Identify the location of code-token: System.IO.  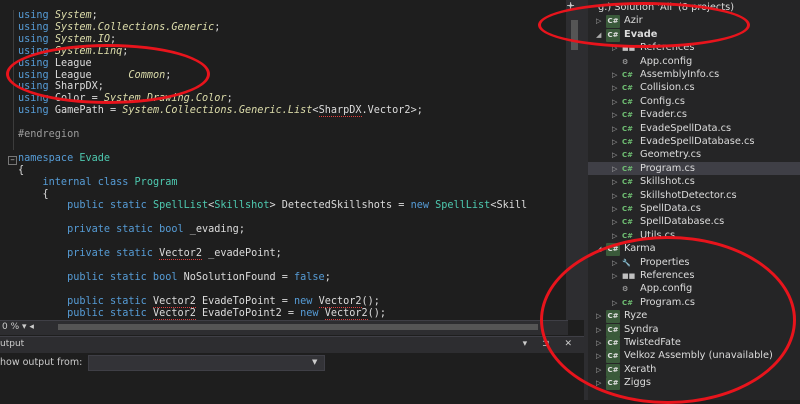
(82, 39).